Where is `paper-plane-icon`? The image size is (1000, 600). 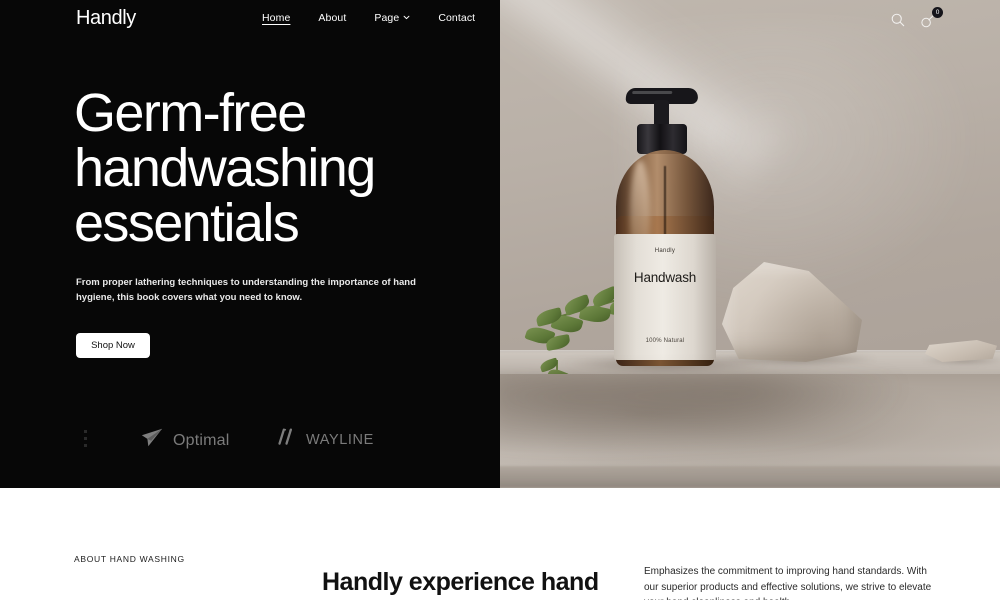 paper-plane-icon is located at coordinates (152, 440).